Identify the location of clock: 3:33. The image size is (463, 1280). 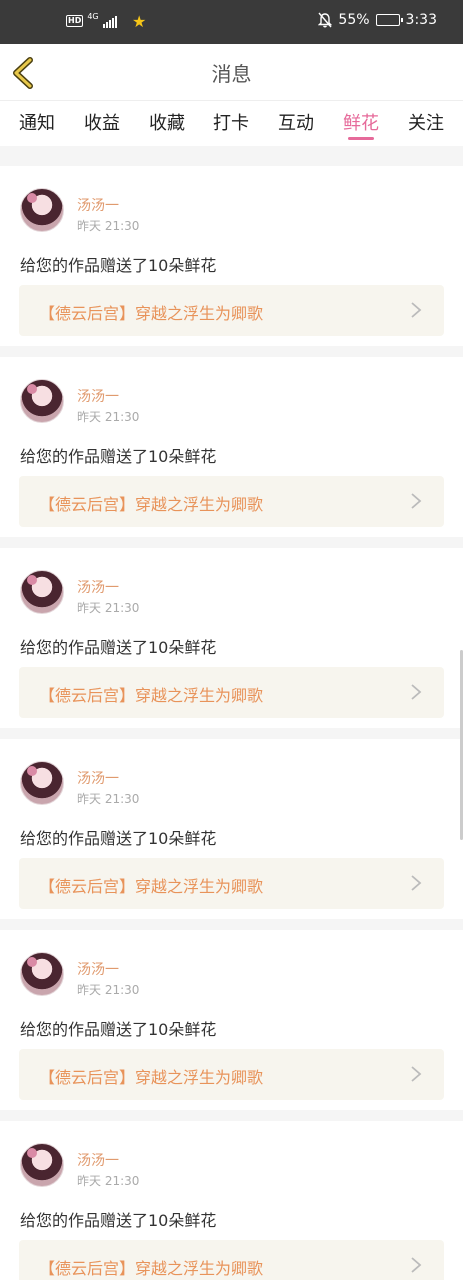
(421, 20).